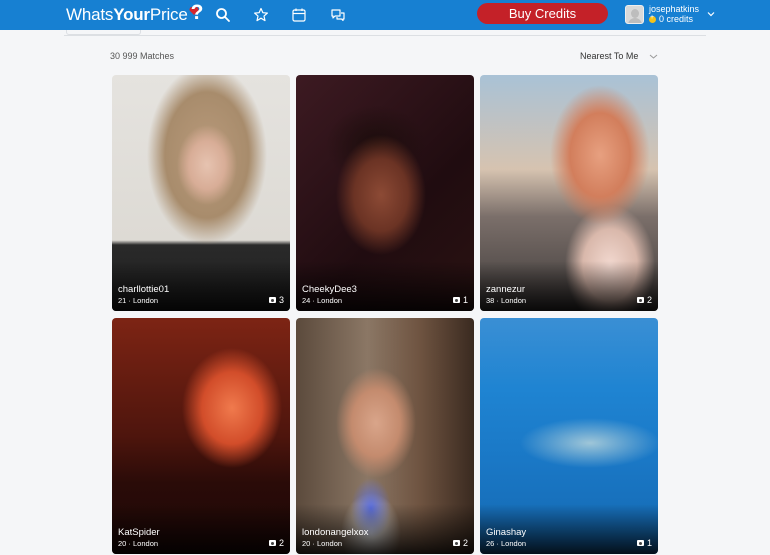 The image size is (770, 555). What do you see at coordinates (634, 14) in the screenshot?
I see `avatar` at bounding box center [634, 14].